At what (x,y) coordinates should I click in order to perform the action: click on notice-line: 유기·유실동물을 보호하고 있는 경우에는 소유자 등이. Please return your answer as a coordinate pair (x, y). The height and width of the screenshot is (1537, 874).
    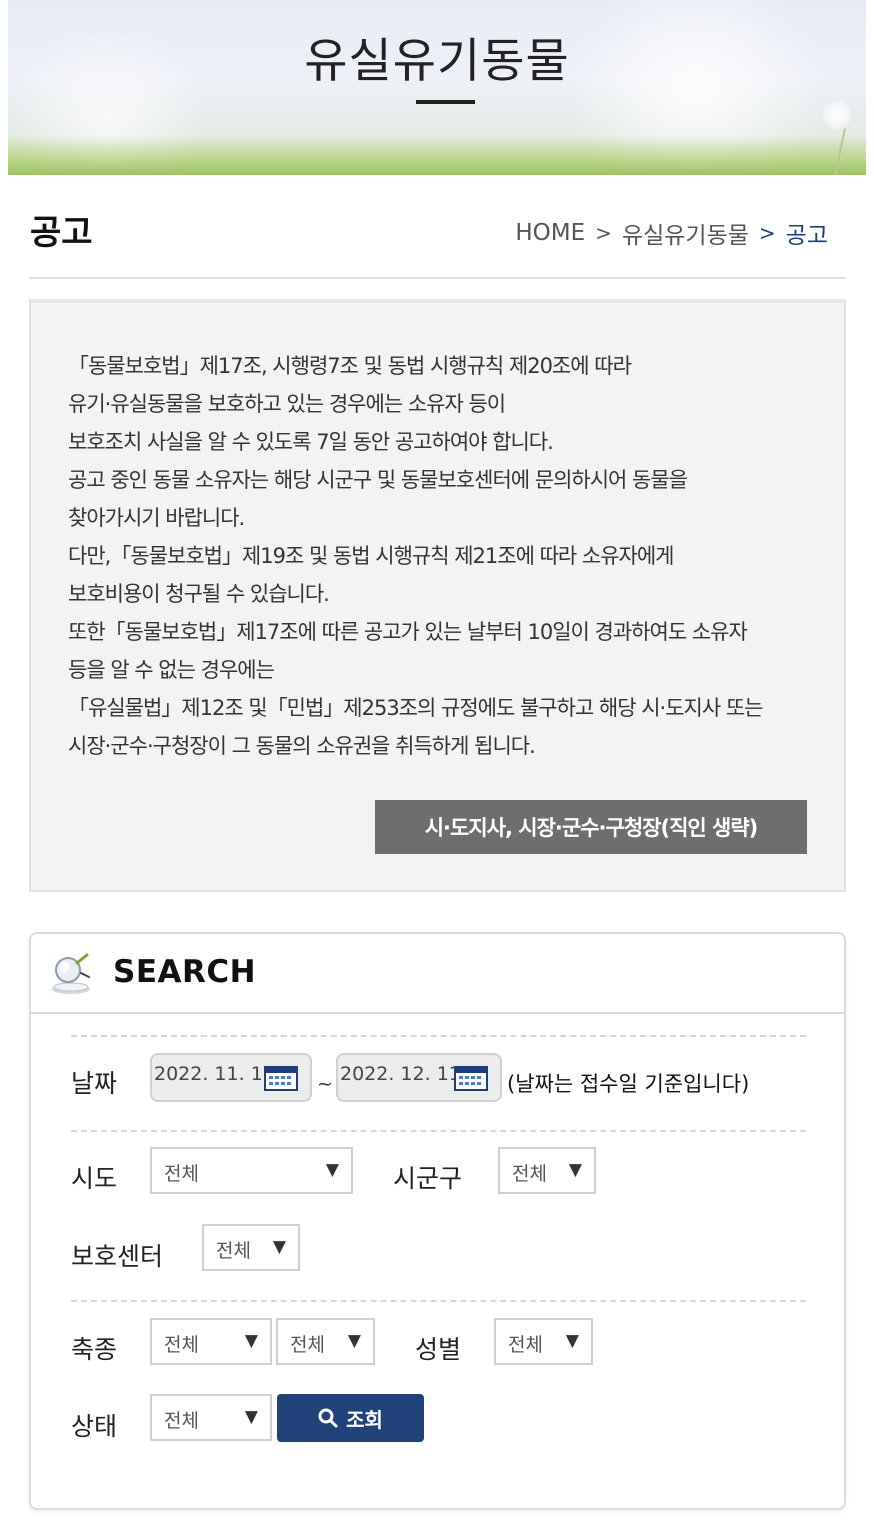
    Looking at the image, I should click on (287, 404).